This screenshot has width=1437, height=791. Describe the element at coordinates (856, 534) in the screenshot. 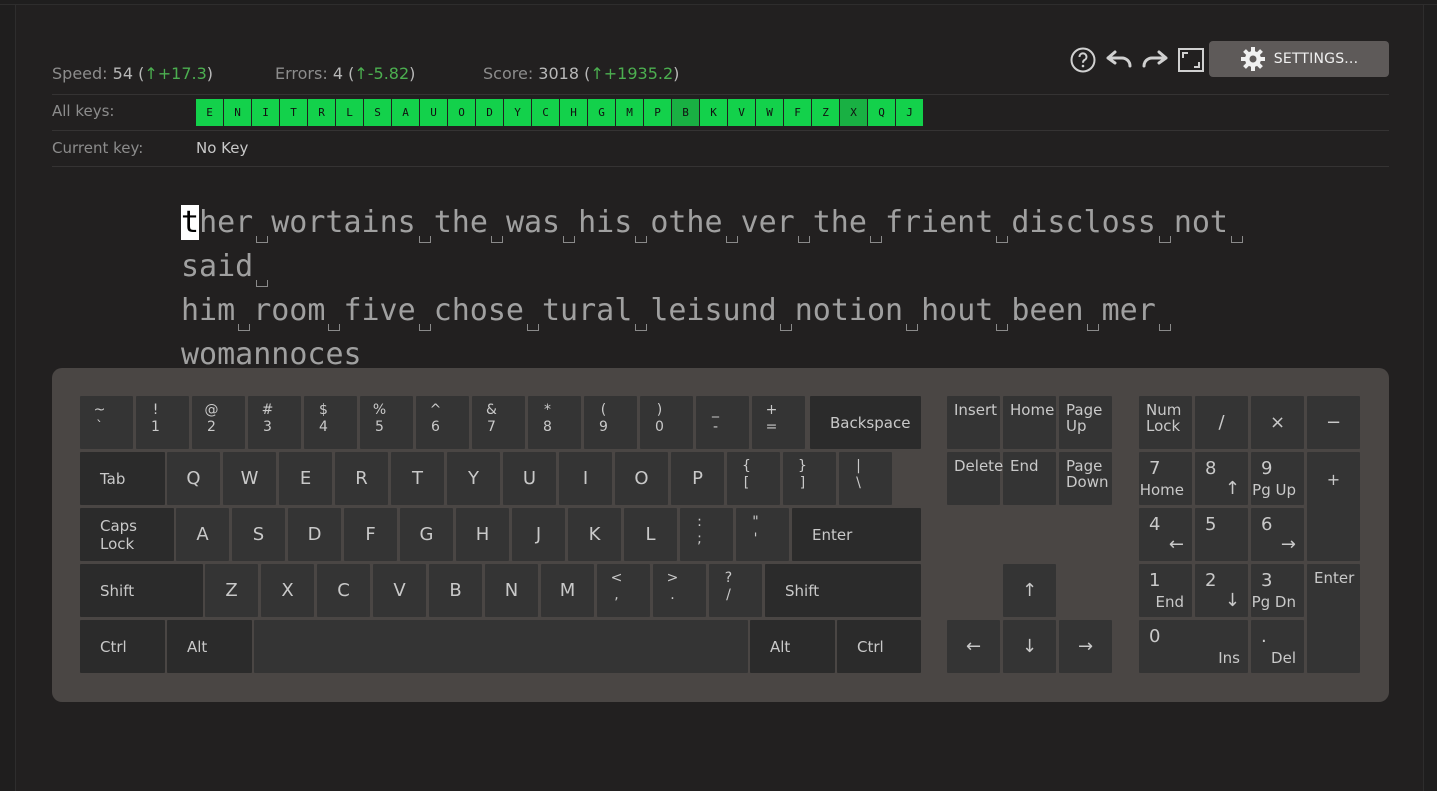

I see `enter-key: Enter` at that location.